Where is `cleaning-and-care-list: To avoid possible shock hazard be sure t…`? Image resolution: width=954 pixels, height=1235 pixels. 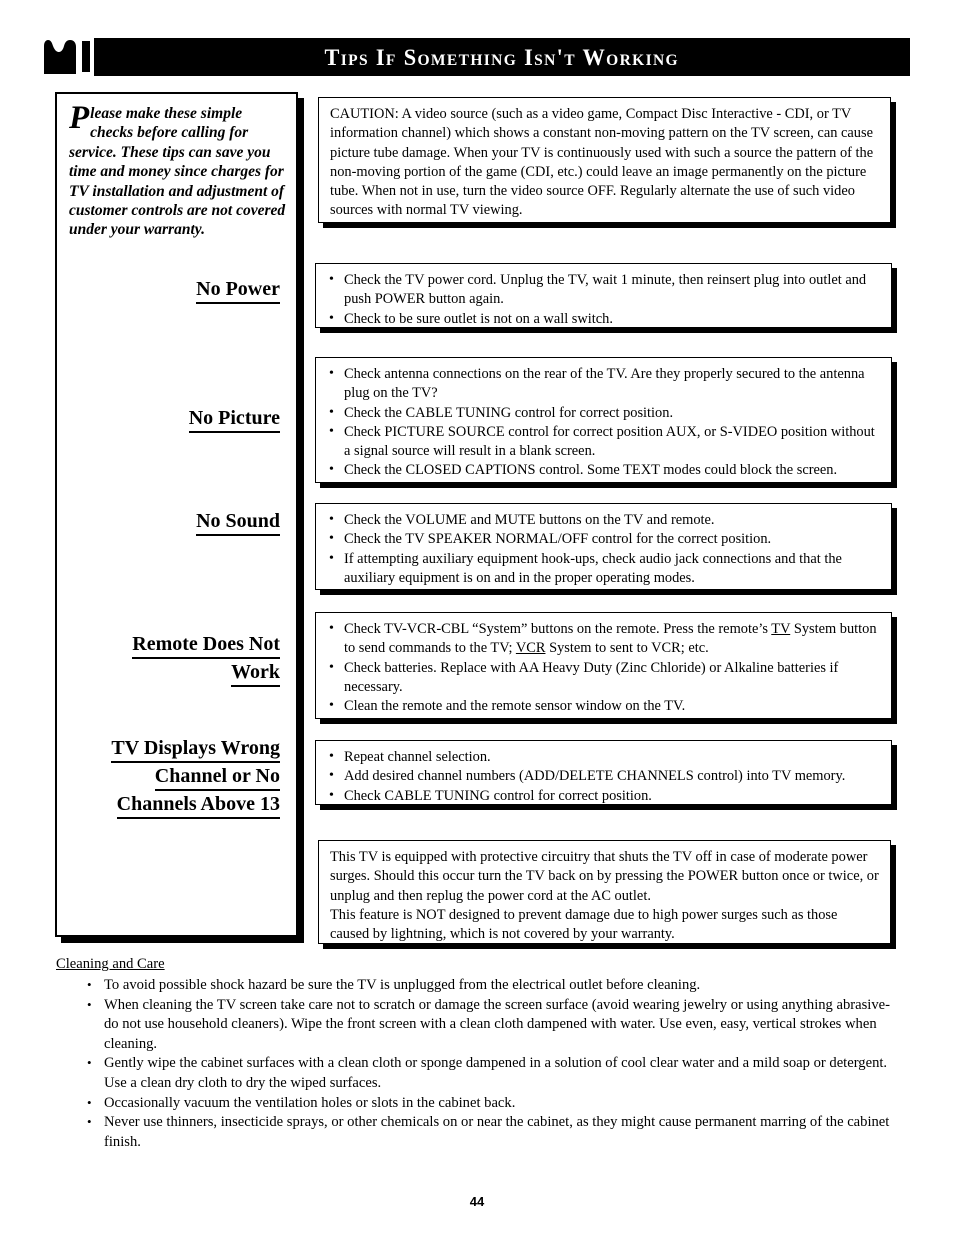 cleaning-and-care-list: To avoid possible shock hazard be sure t… is located at coordinates (489, 1063).